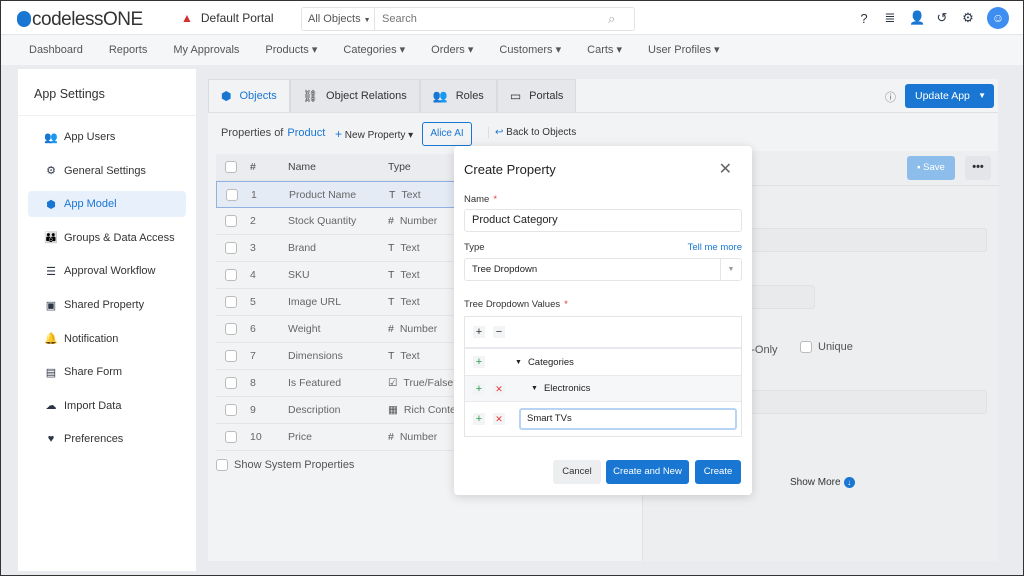  I want to click on tree-node-categories: Categories, so click(551, 362).